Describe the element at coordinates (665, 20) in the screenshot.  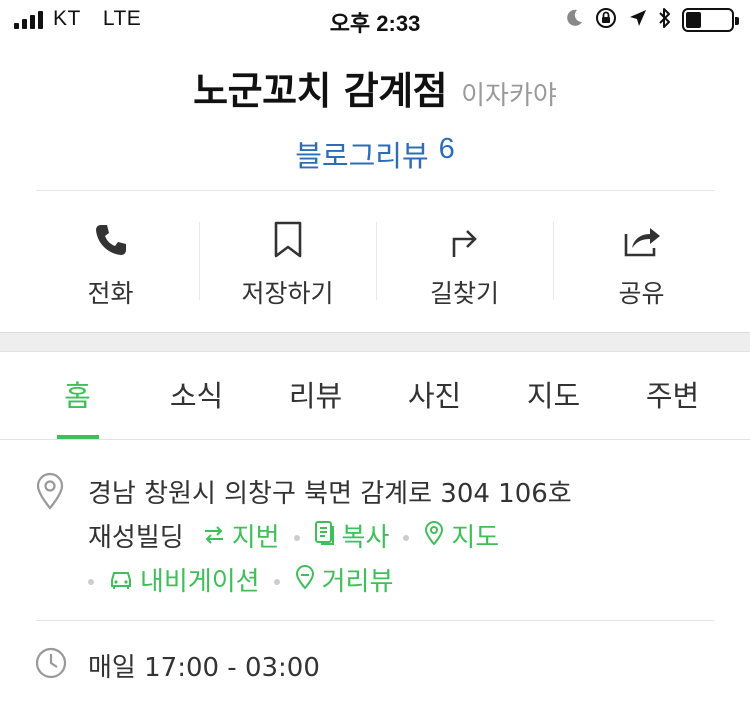
I see `bluetooth-icon` at that location.